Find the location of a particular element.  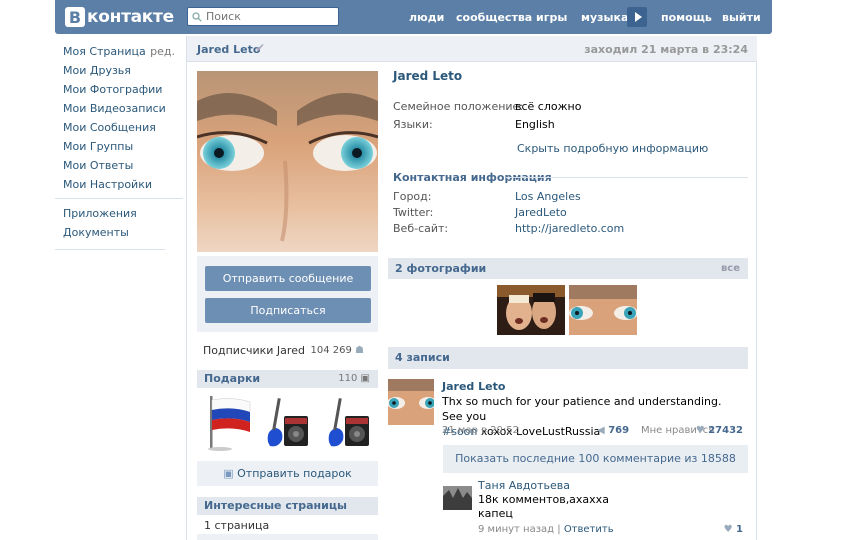

profile-header: Jared Leto ✔ заходил 21 марта в 23:24 is located at coordinates (472, 49).